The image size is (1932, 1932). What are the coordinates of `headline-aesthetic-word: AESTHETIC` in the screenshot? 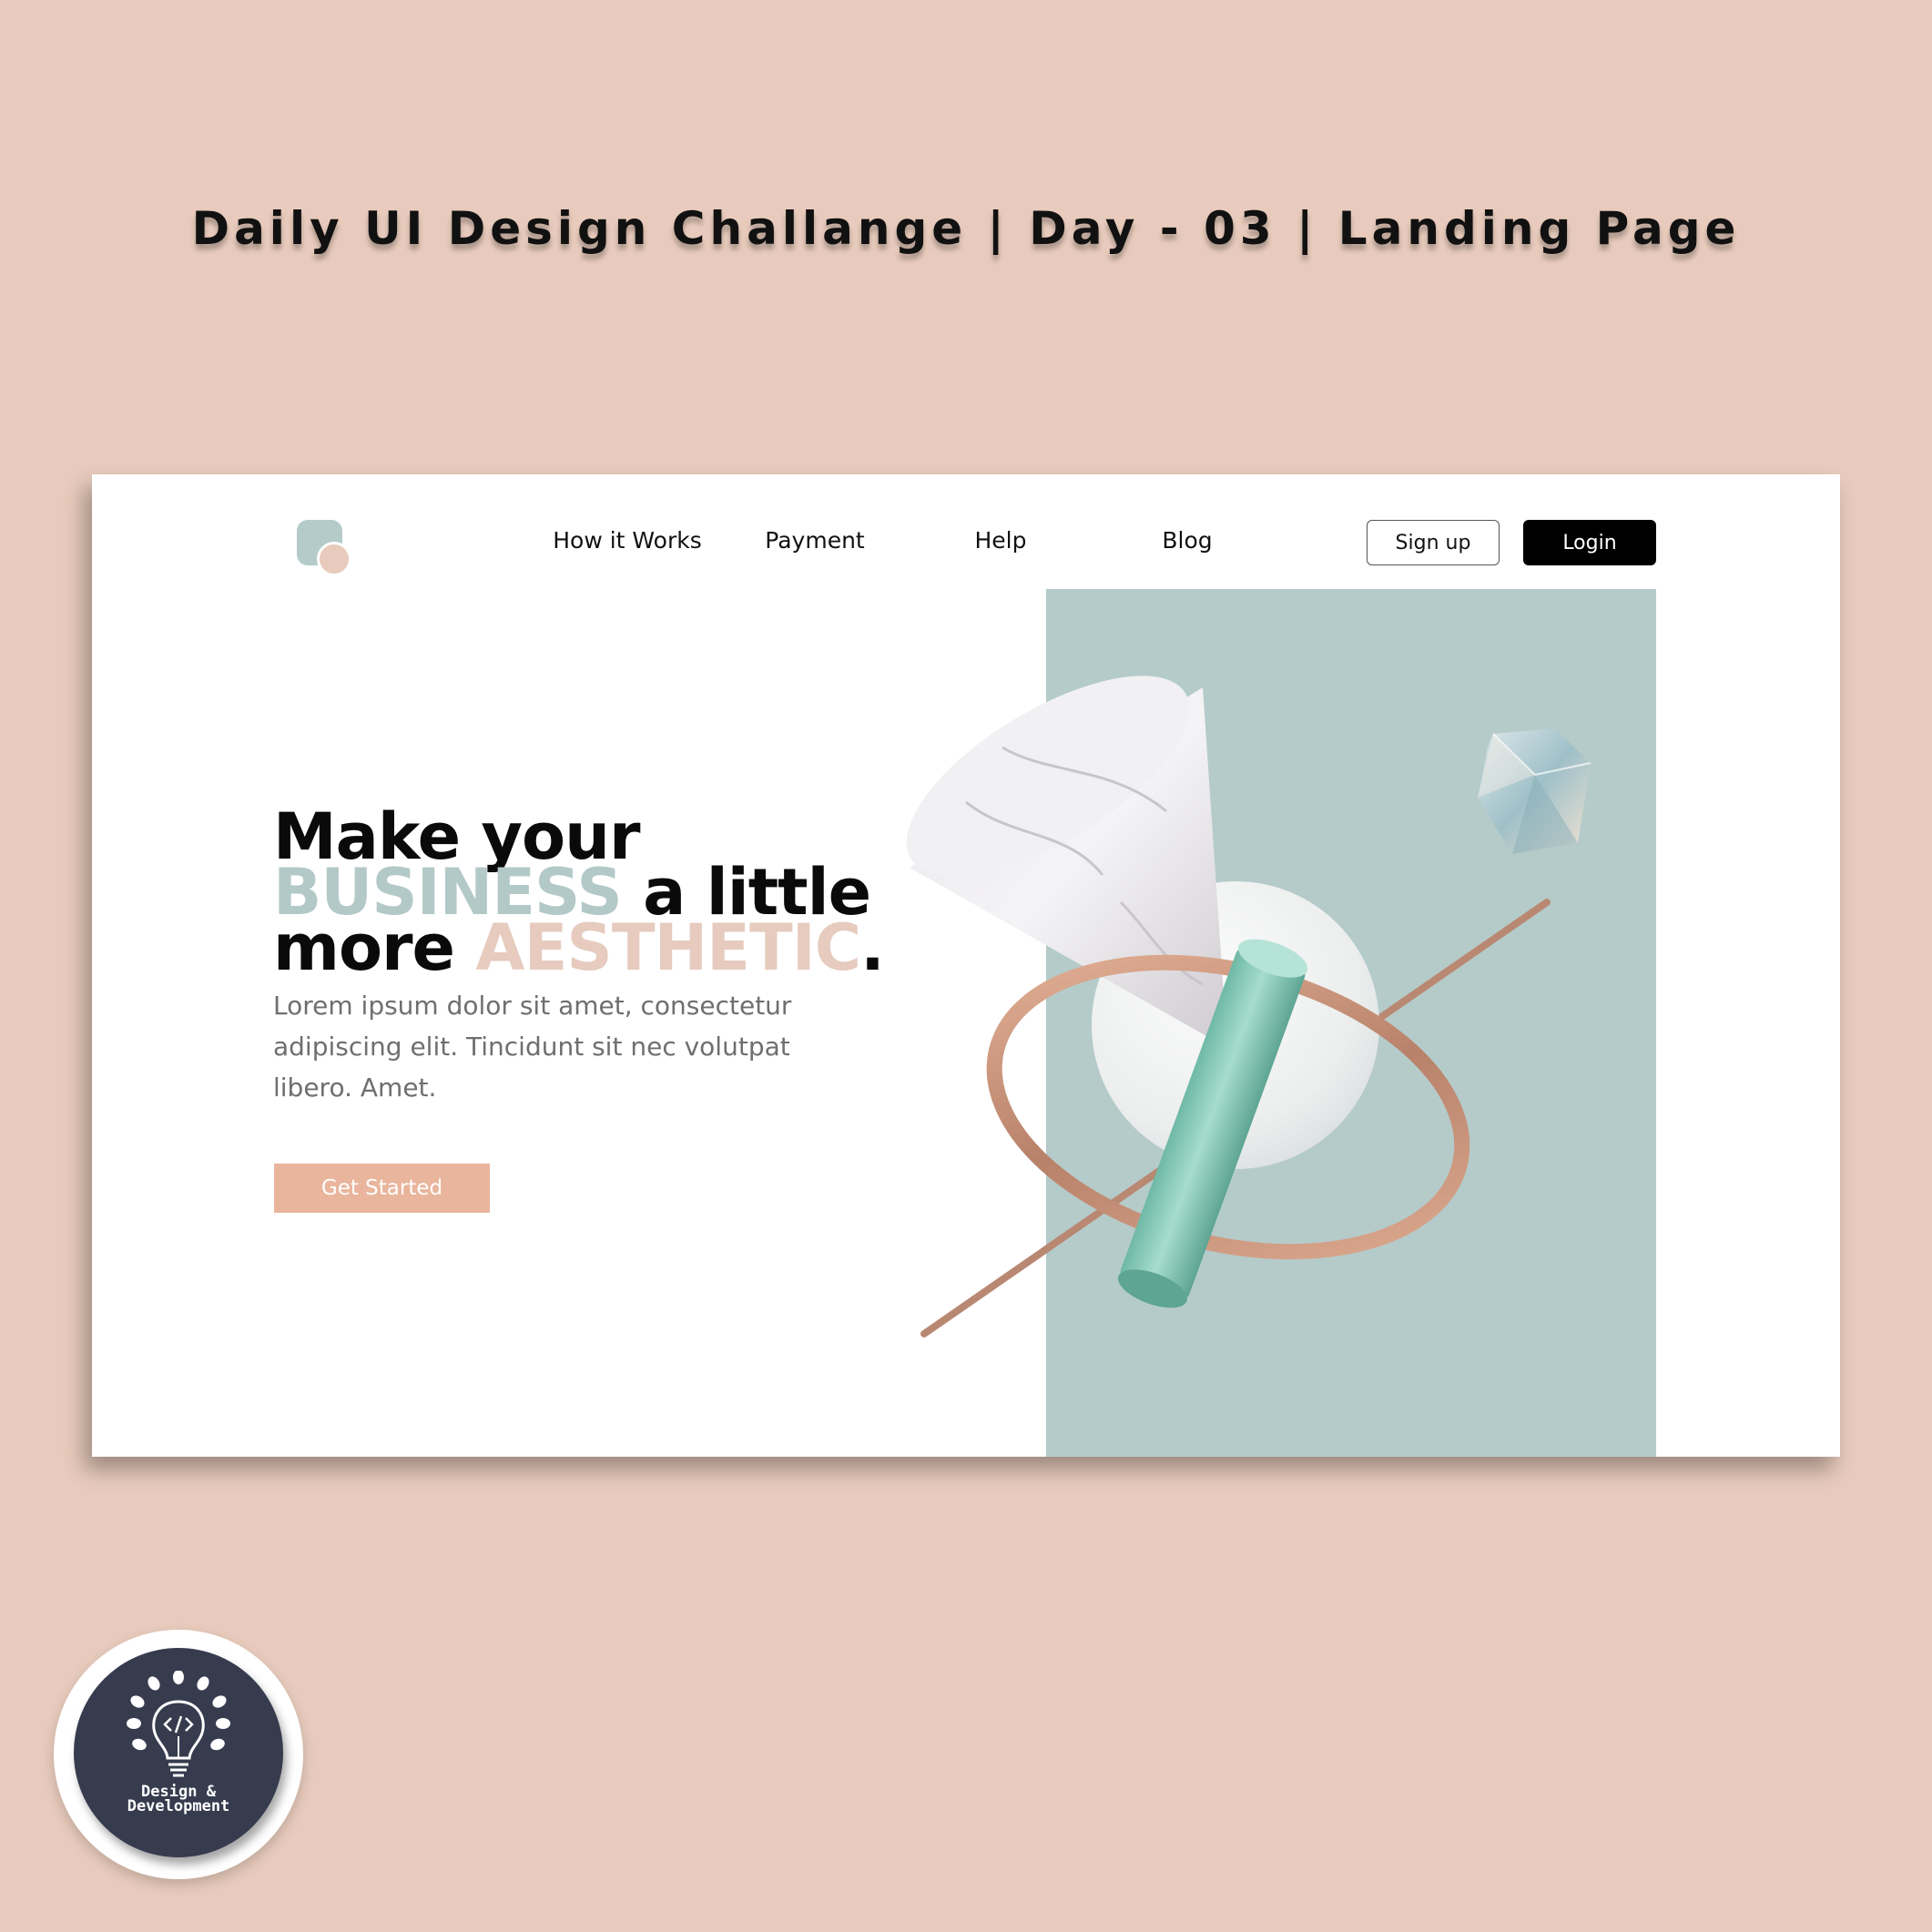 It's located at (668, 947).